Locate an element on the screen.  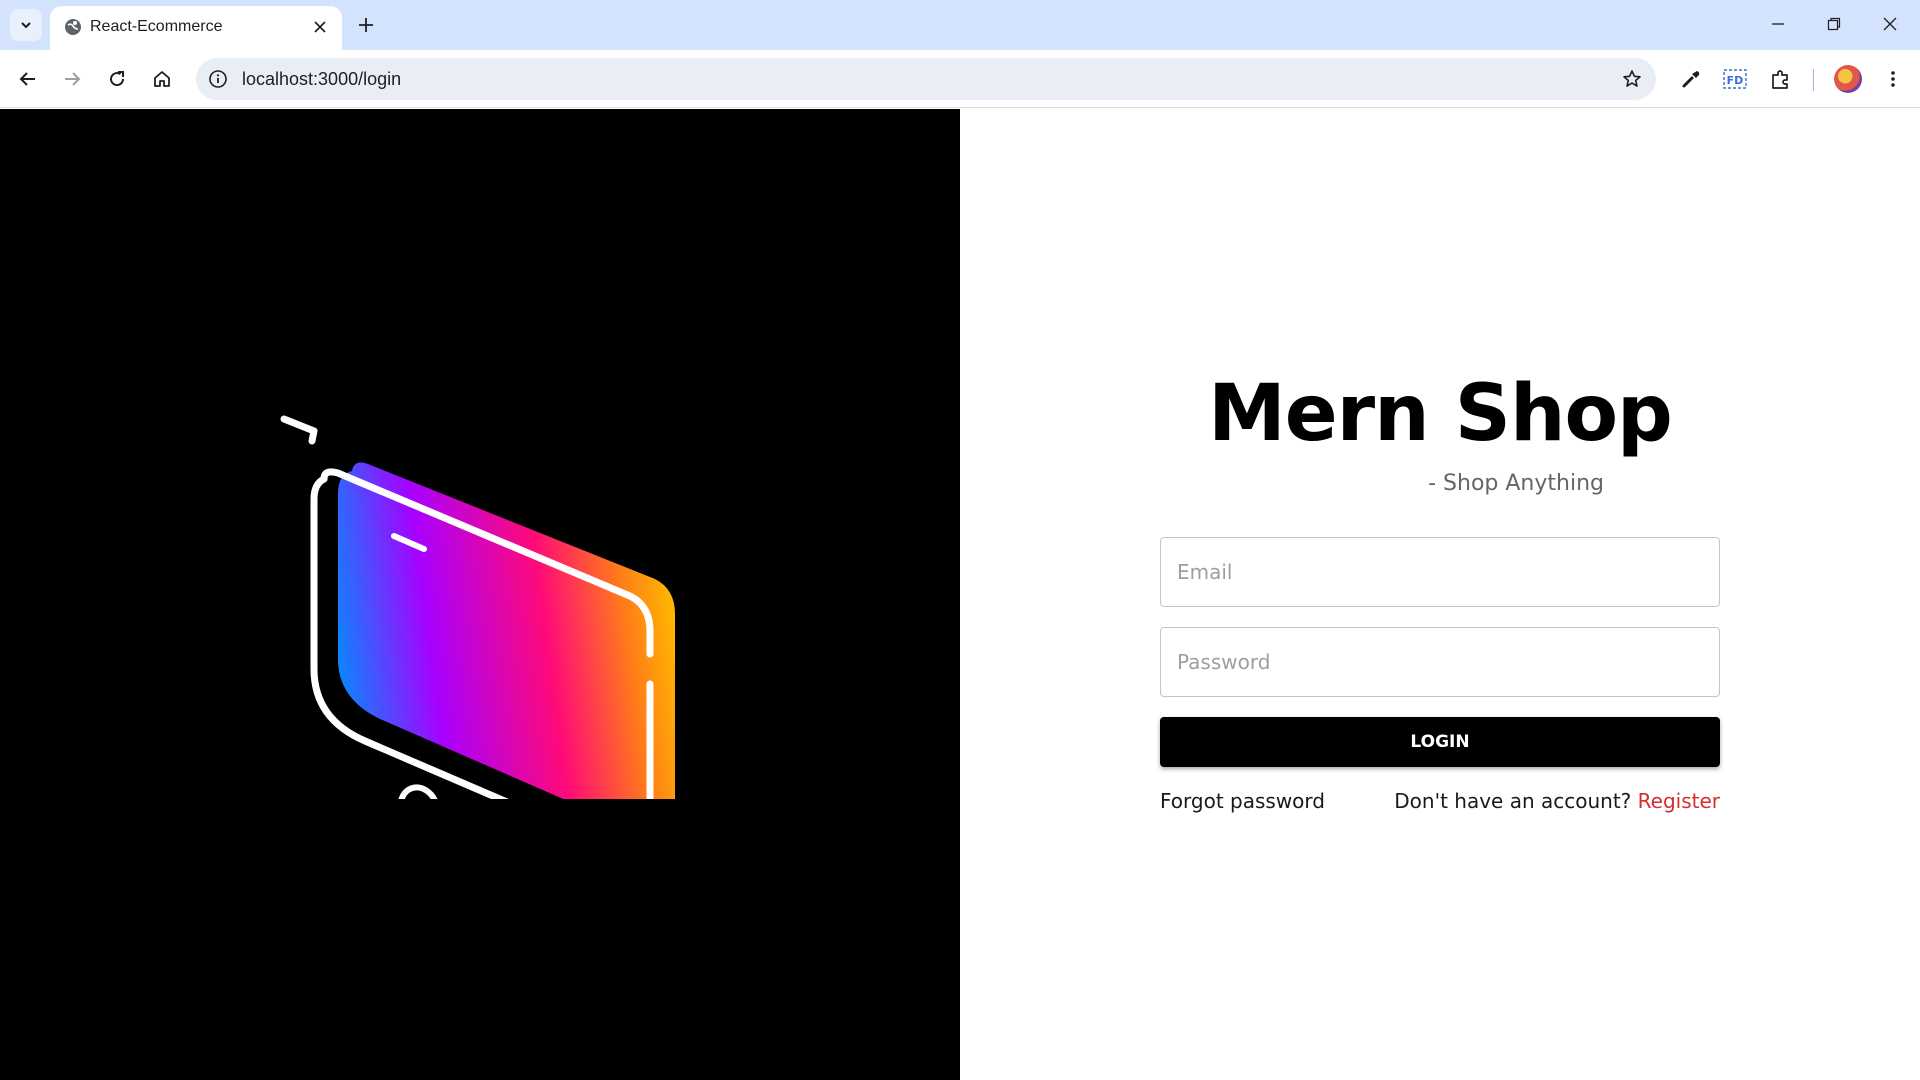
site-info-button is located at coordinates (218, 79).